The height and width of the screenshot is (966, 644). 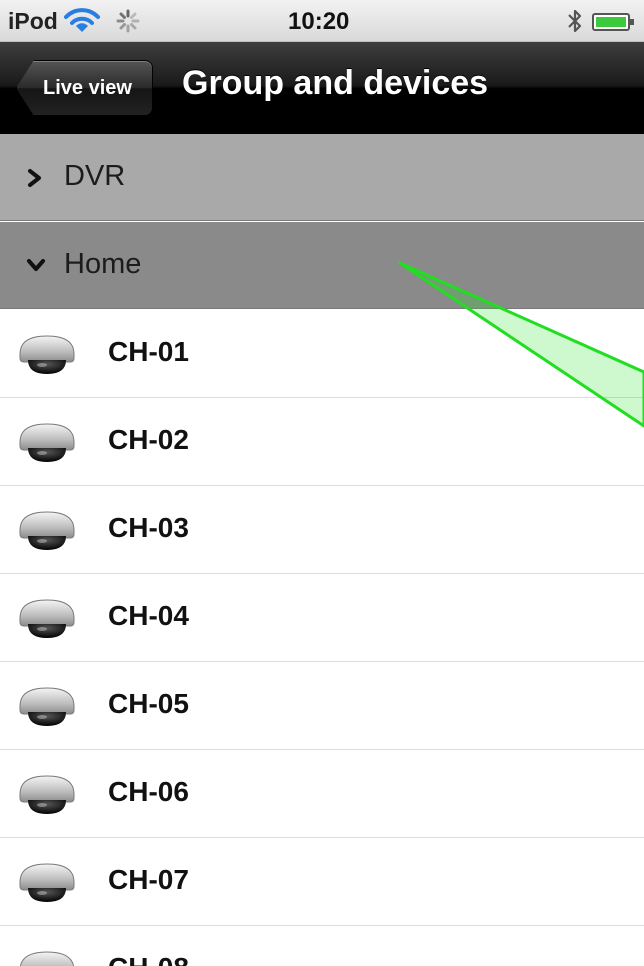 What do you see at coordinates (33, 21) in the screenshot?
I see `carrier-label: iPod` at bounding box center [33, 21].